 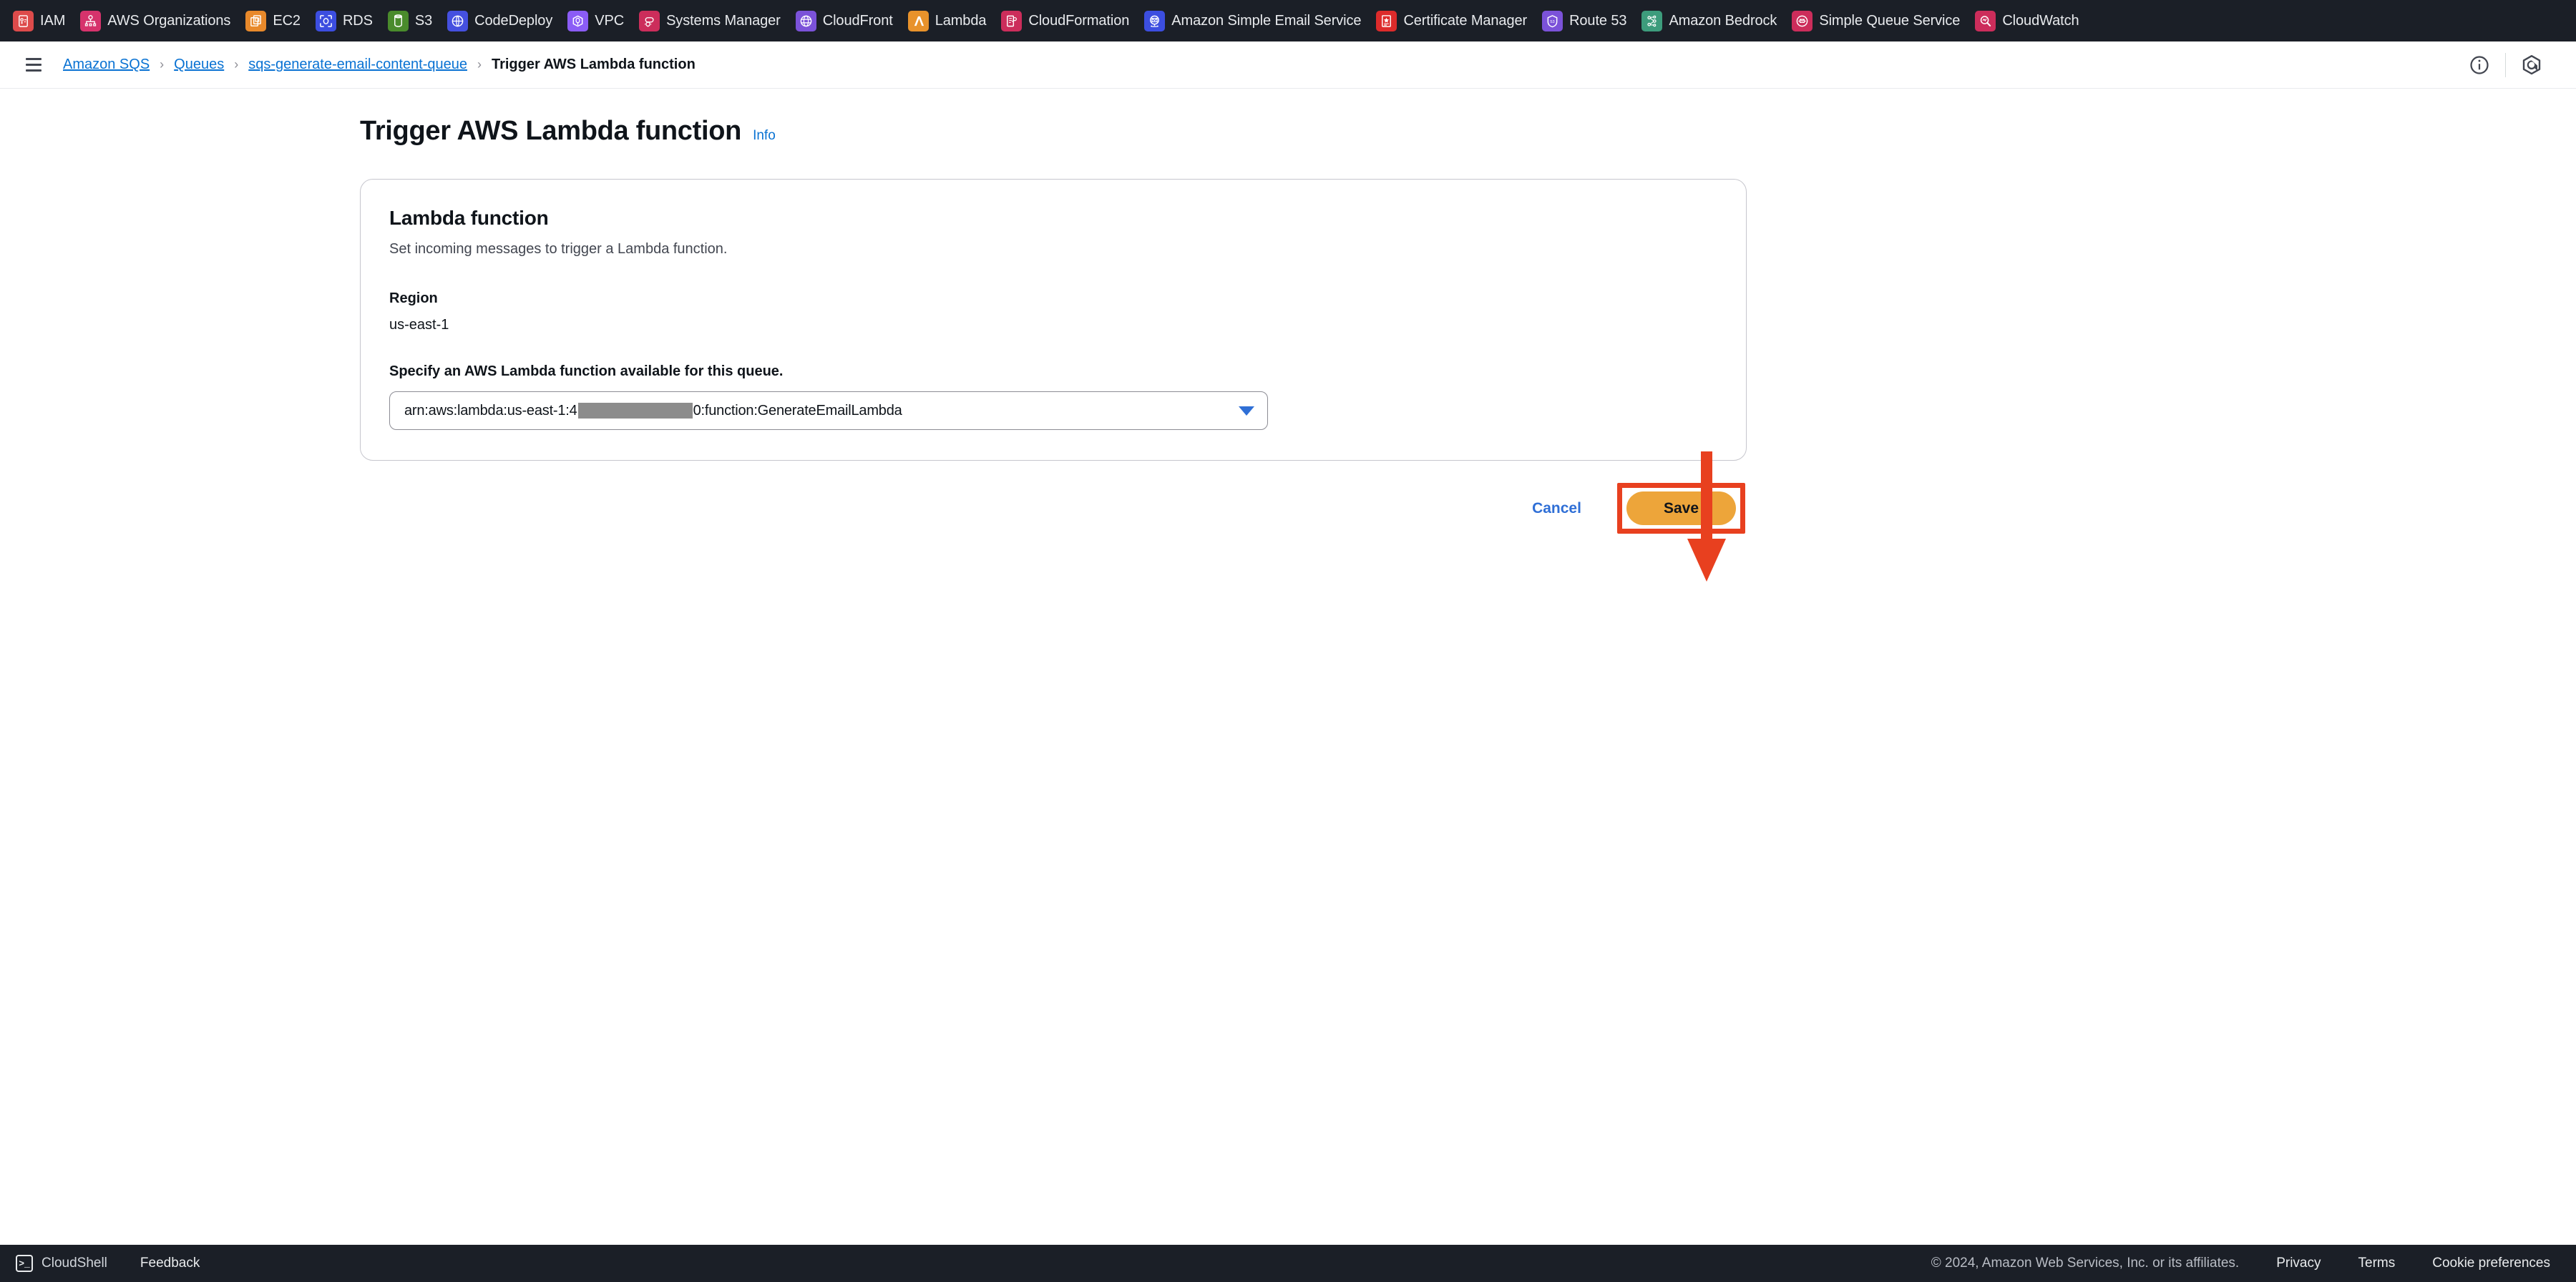 What do you see at coordinates (170, 1263) in the screenshot?
I see `feedback-link: Feedback` at bounding box center [170, 1263].